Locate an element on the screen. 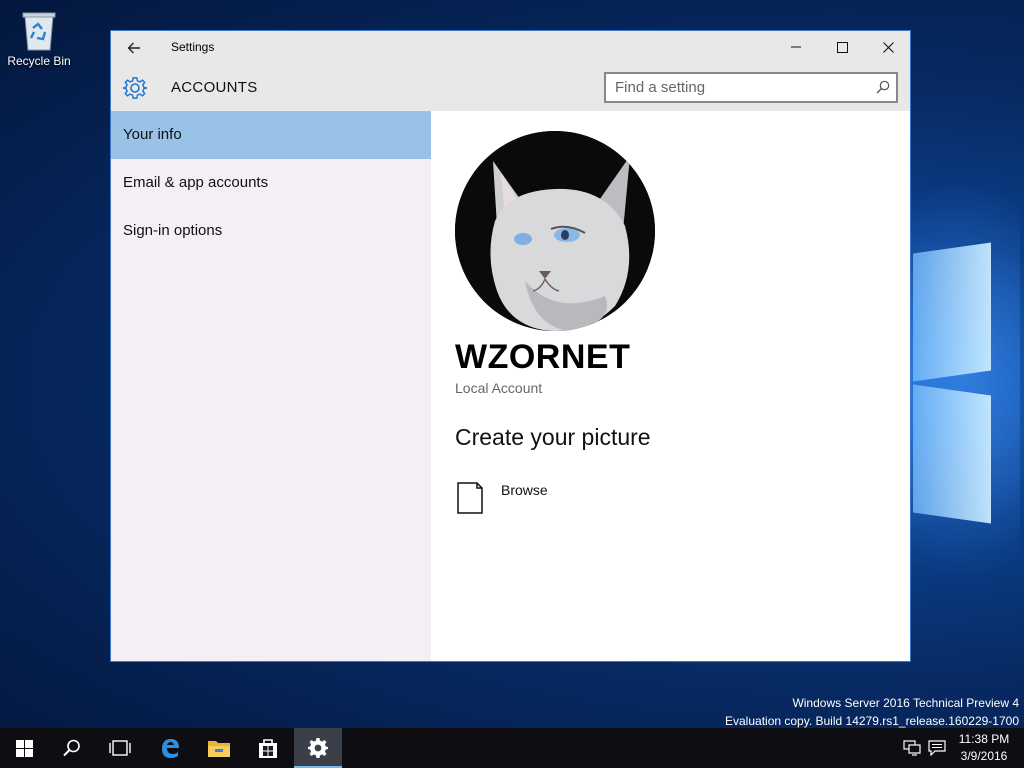 The height and width of the screenshot is (768, 1024). edge-button is located at coordinates (170, 748).